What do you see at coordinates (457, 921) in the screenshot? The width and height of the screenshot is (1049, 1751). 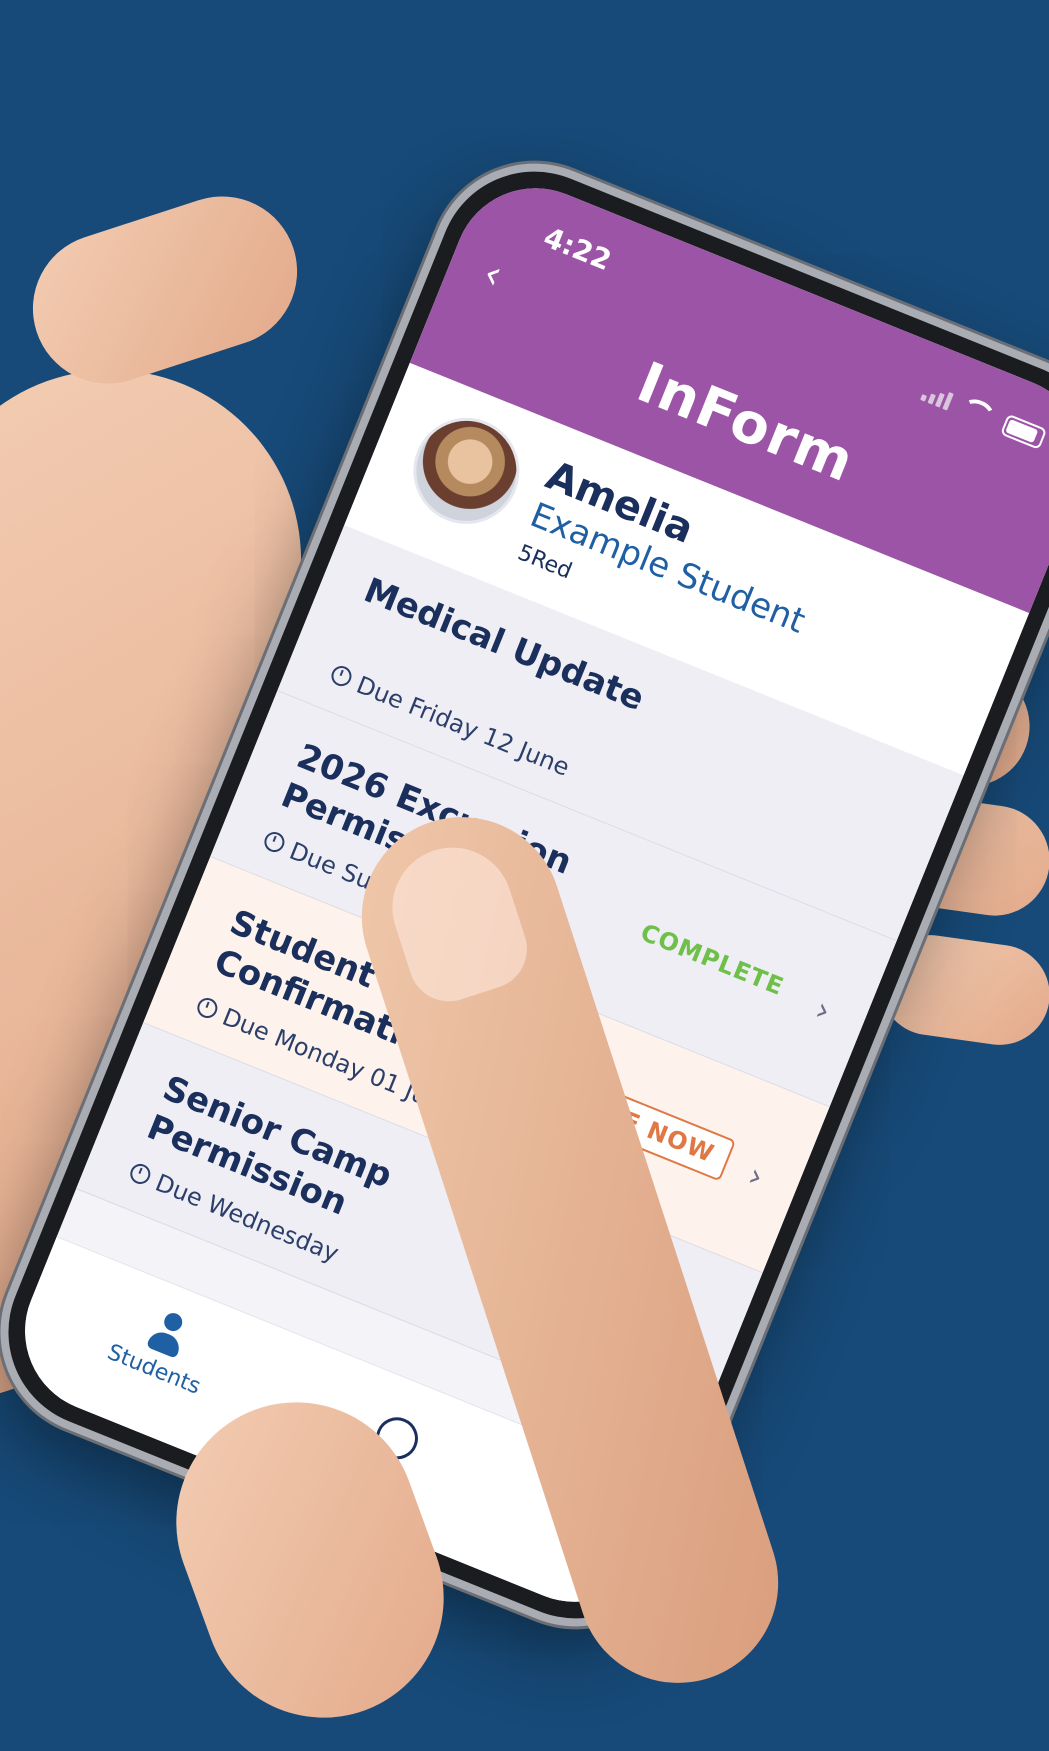 I see `fingernail` at bounding box center [457, 921].